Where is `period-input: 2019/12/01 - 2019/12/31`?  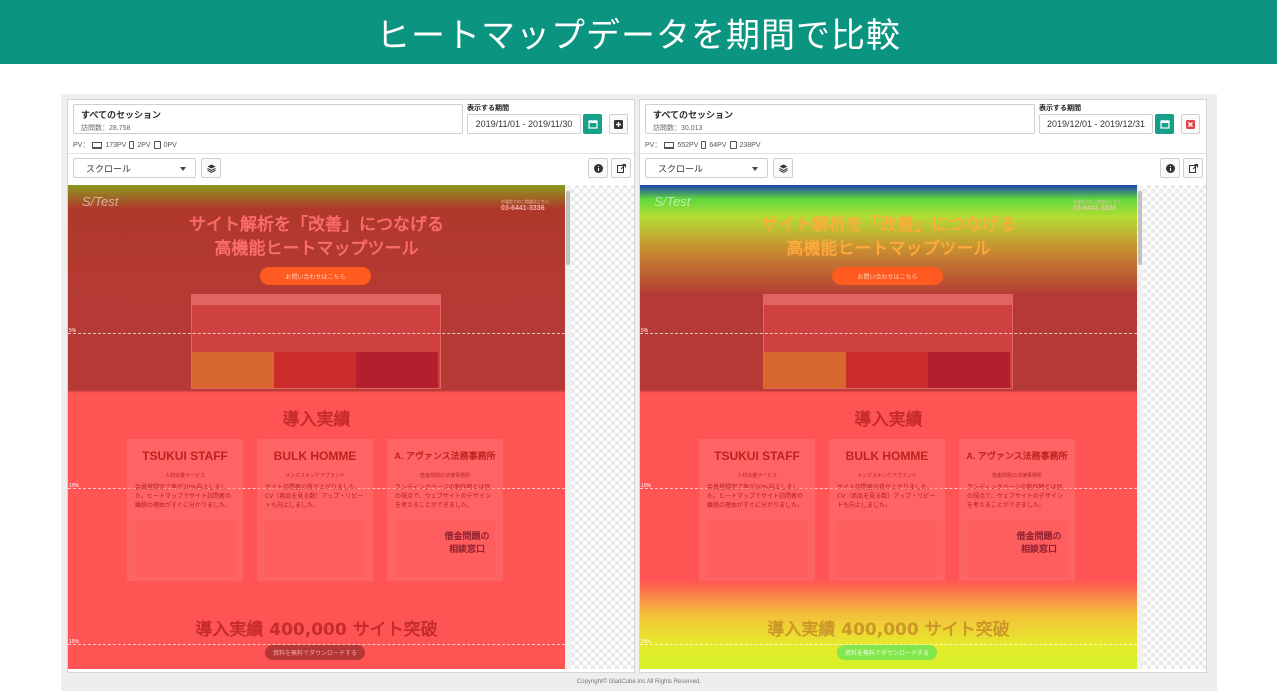 period-input: 2019/12/01 - 2019/12/31 is located at coordinates (1096, 124).